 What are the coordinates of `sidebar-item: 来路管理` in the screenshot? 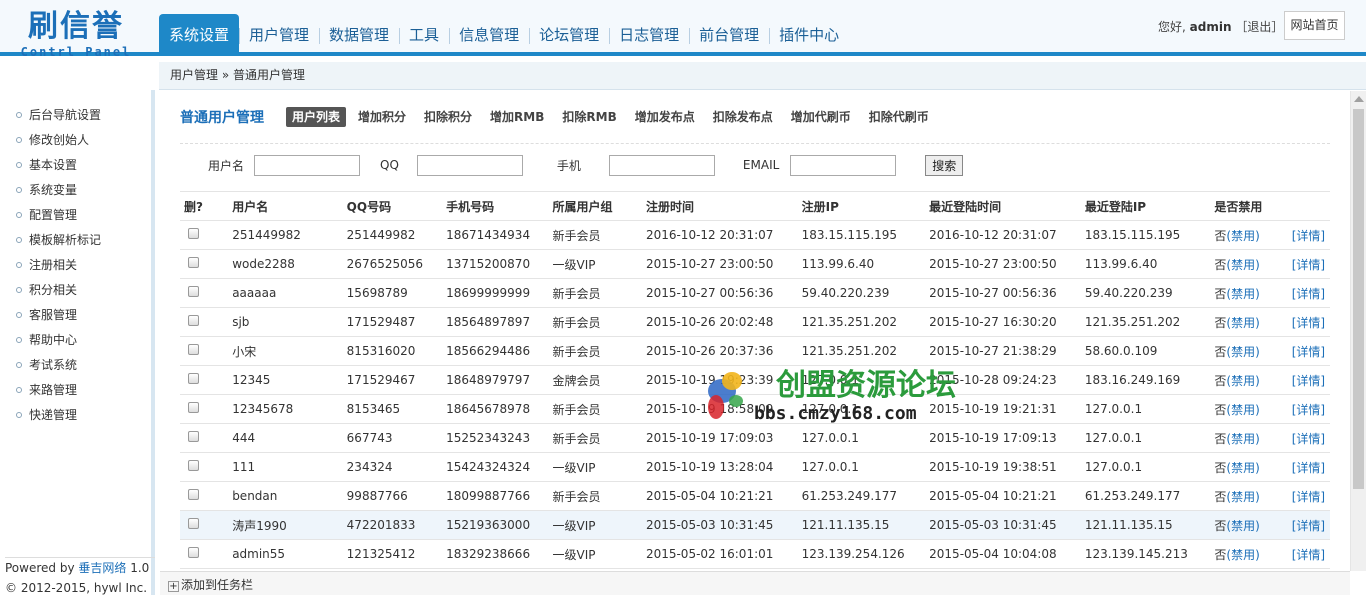 It's located at (46, 390).